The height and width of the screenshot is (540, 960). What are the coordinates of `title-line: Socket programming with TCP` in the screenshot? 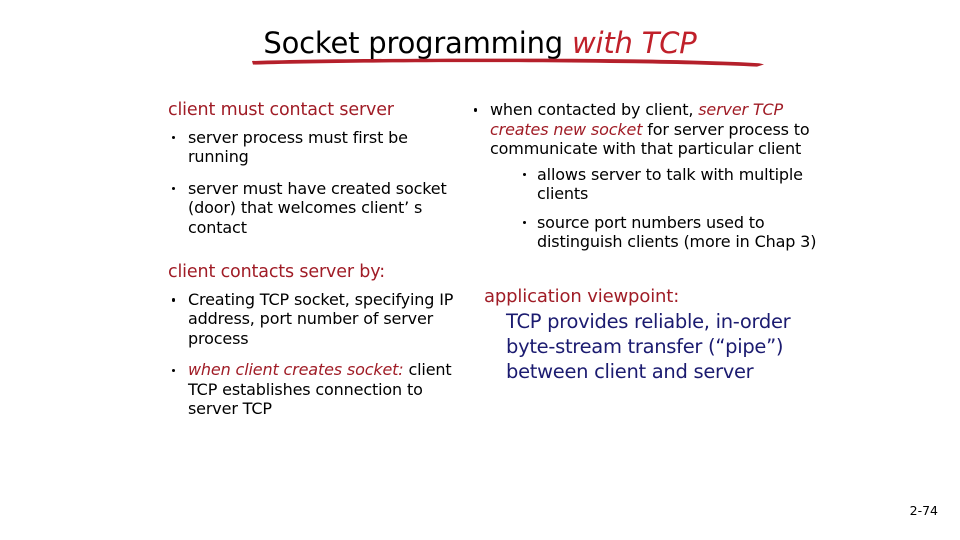 It's located at (508, 46).